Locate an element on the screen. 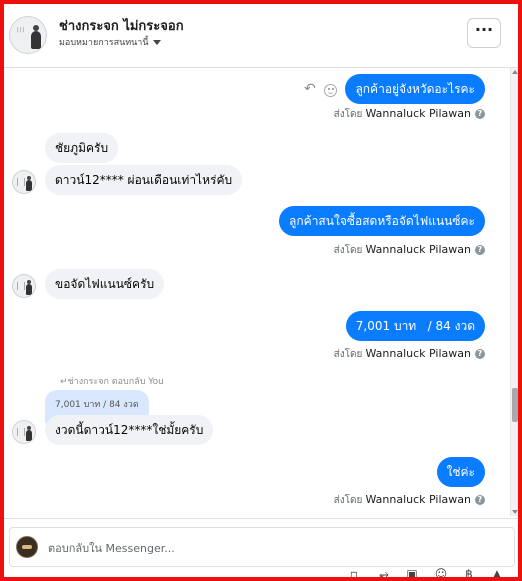 The image size is (522, 581). message-bubble-incoming: ชัยภูมิครับ is located at coordinates (82, 148).